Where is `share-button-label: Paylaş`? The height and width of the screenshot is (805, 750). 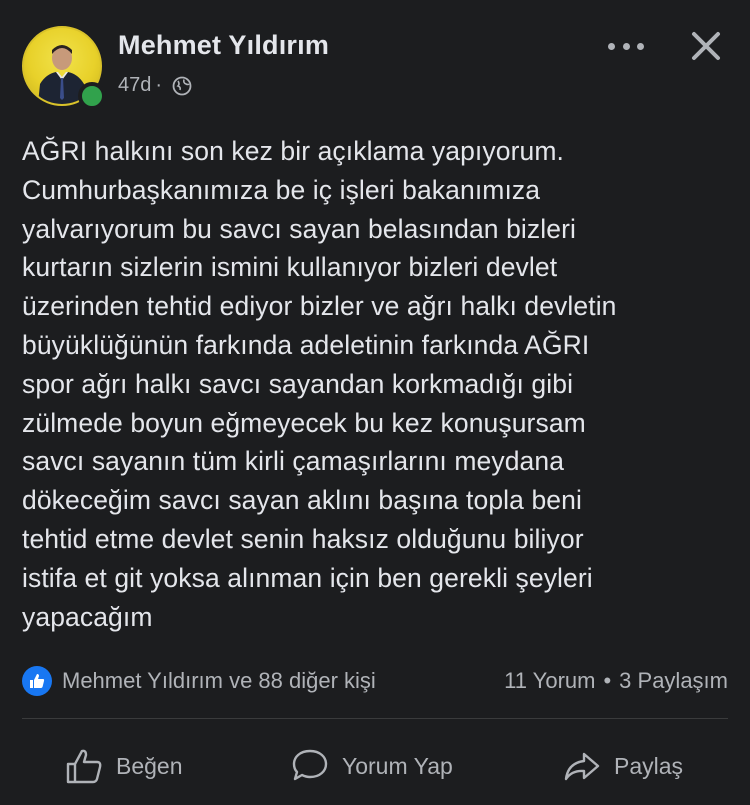
share-button-label: Paylaş is located at coordinates (649, 765).